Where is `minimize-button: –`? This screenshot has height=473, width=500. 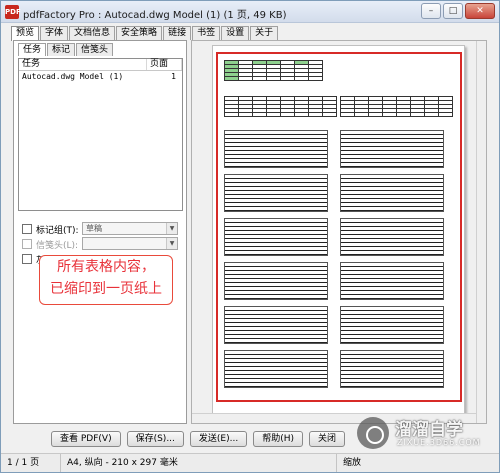 minimize-button: – is located at coordinates (431, 11).